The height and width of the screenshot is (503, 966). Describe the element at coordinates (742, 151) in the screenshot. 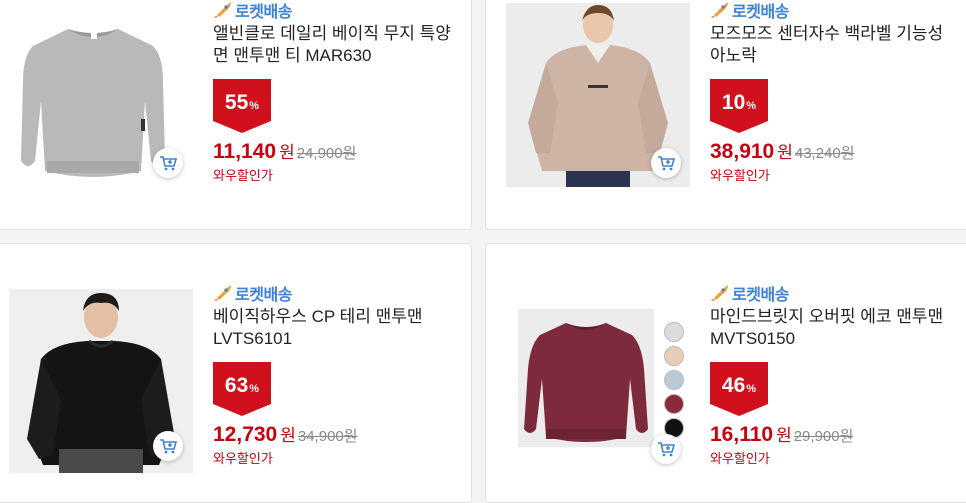

I see `sale-price: 38,910` at that location.